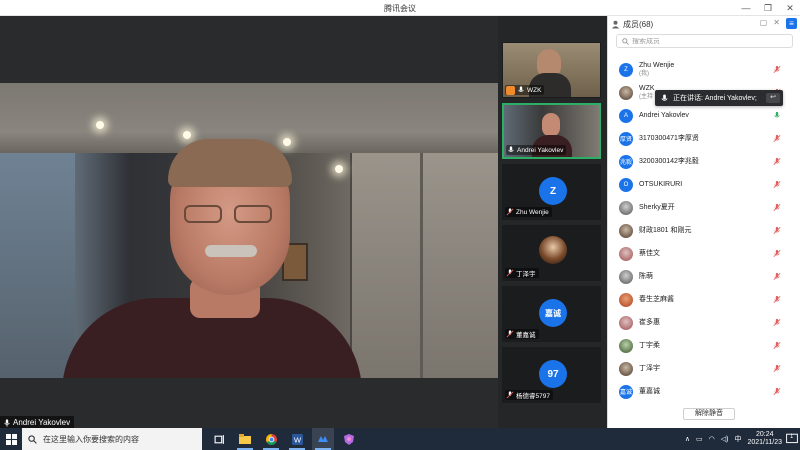 This screenshot has height=450, width=800. I want to click on close-panel-icon: ✕, so click(776, 23).